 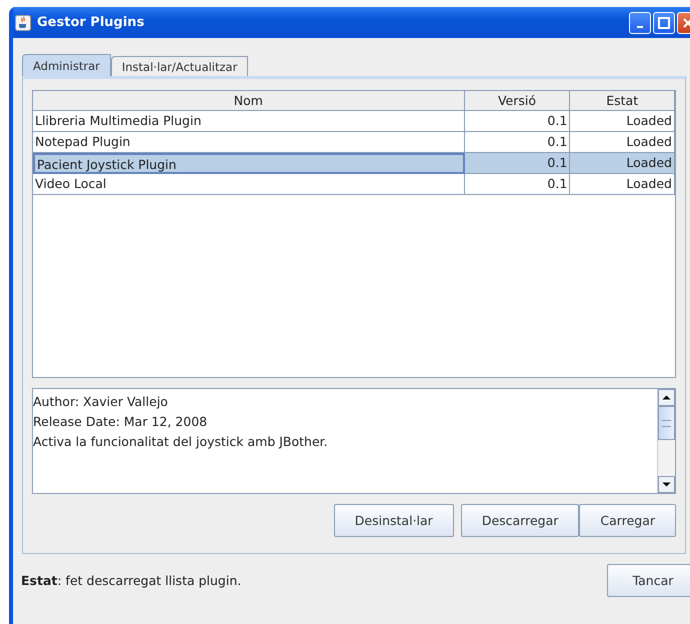 What do you see at coordinates (648, 580) in the screenshot?
I see `close-dialog-button: Tancar` at bounding box center [648, 580].